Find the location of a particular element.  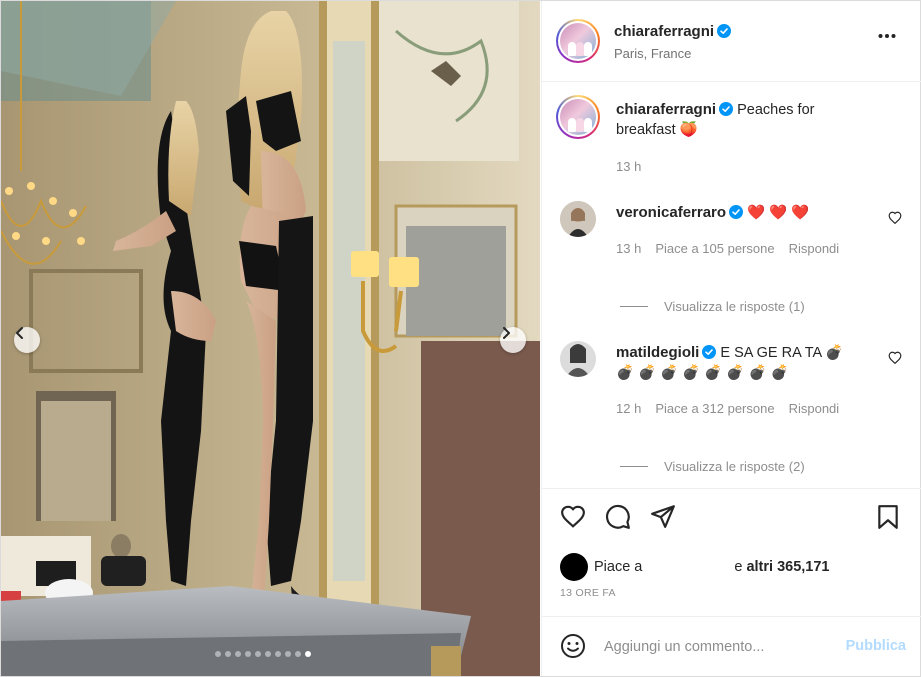

comment-1-text: ❤️ ❤️ ❤️ is located at coordinates (778, 213).